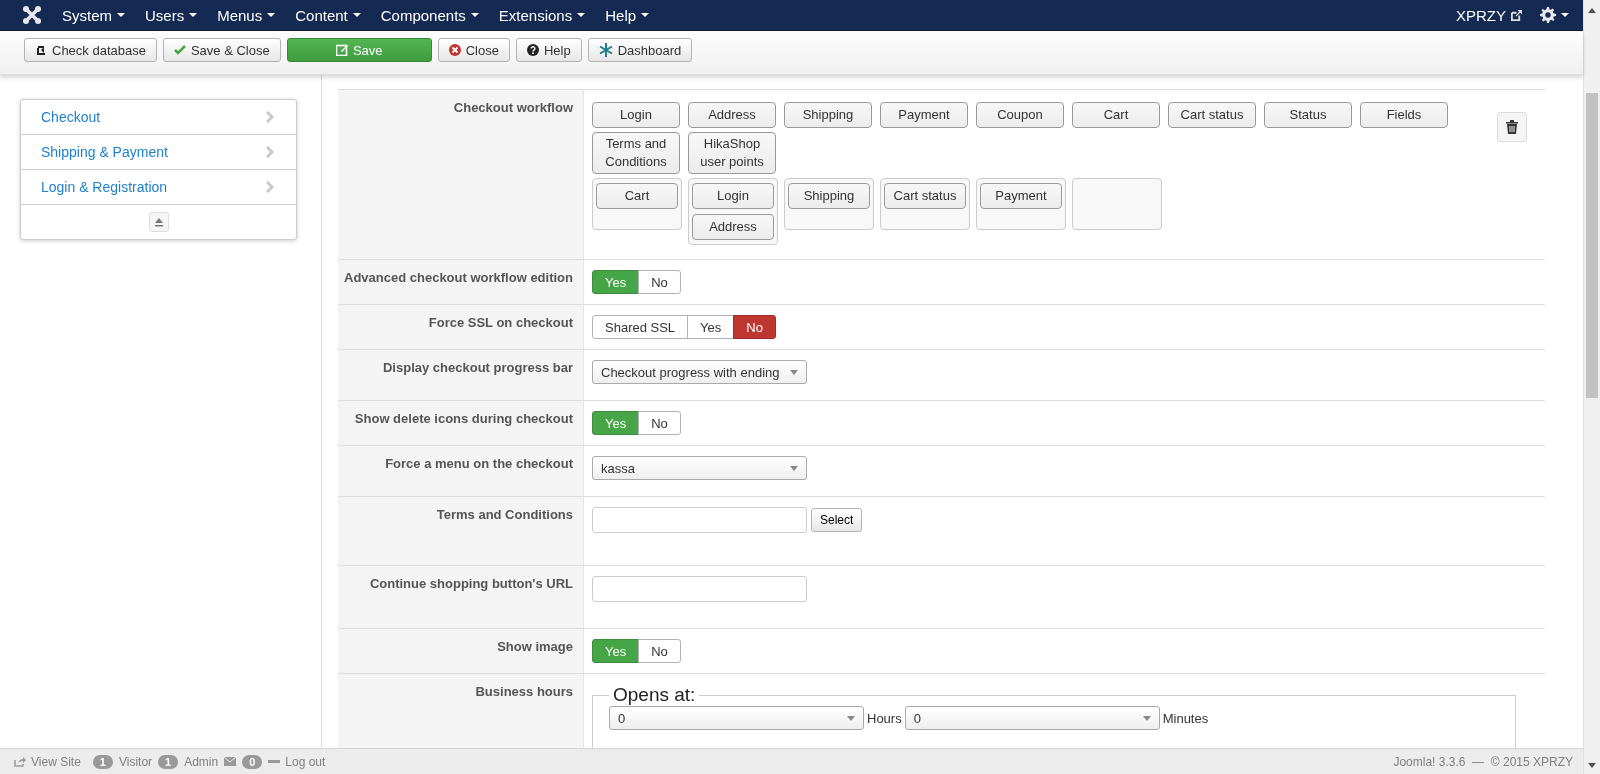 The height and width of the screenshot is (774, 1600). I want to click on menu: Extensions, so click(542, 15).